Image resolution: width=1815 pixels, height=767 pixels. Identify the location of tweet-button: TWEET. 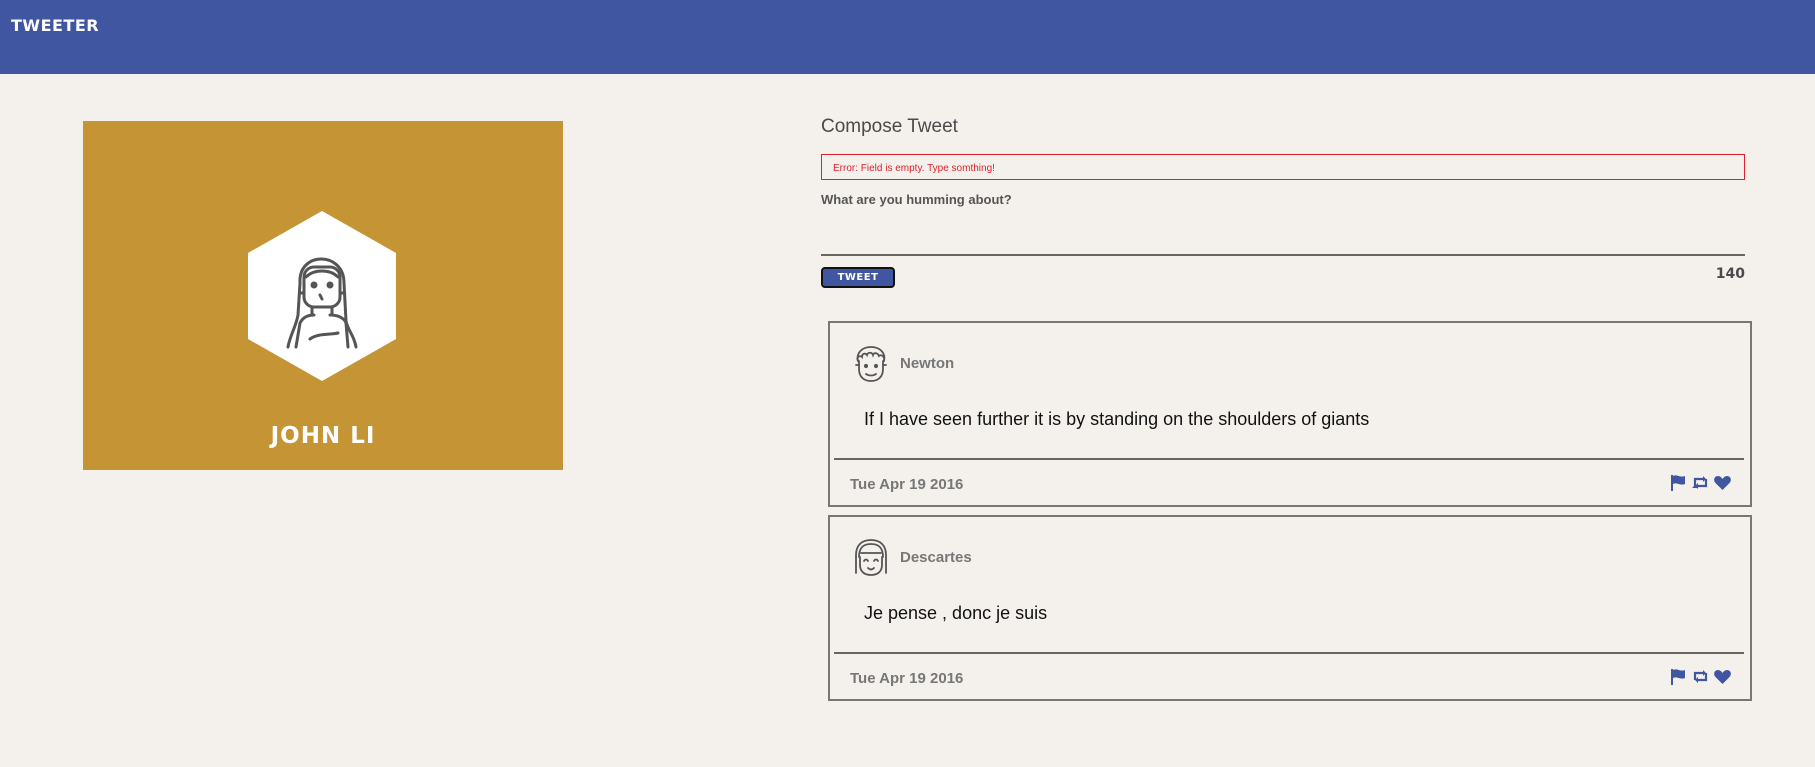
(858, 277).